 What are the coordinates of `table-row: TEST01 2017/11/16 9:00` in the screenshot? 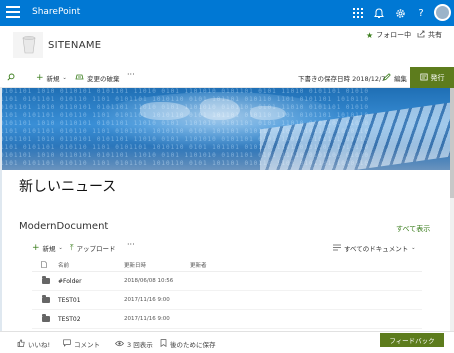 It's located at (227, 301).